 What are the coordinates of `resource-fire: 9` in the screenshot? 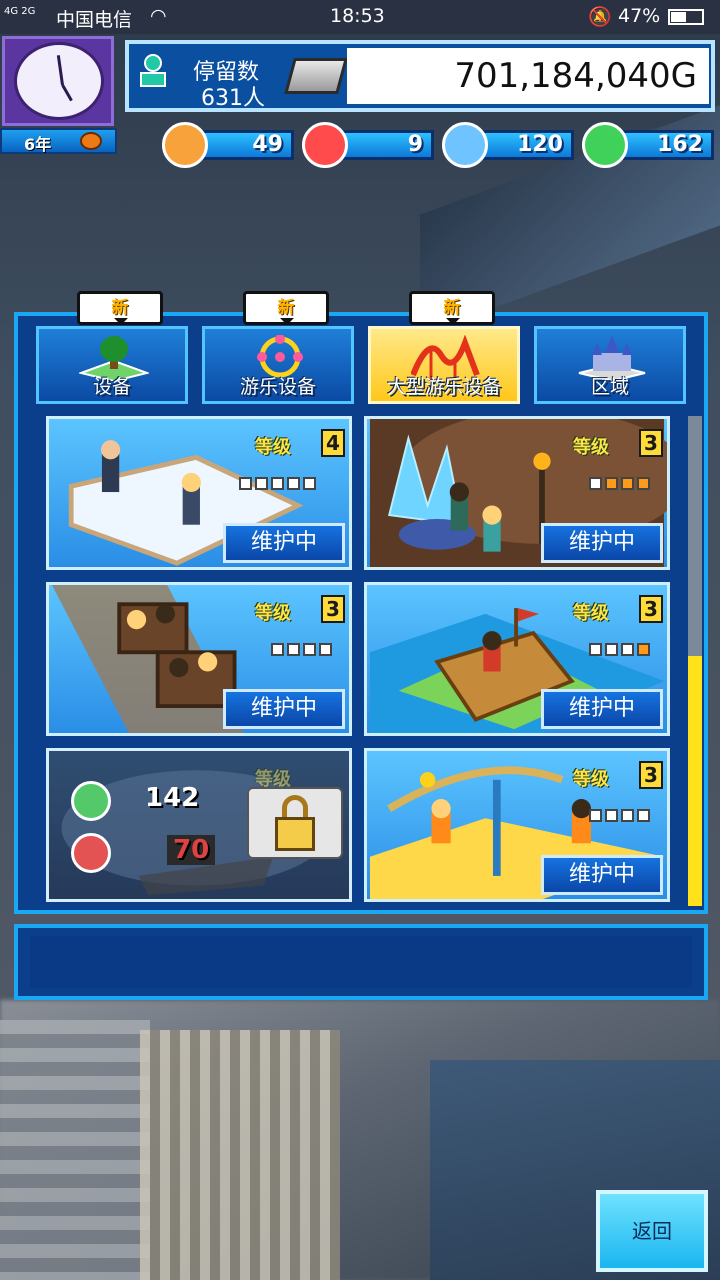 It's located at (371, 145).